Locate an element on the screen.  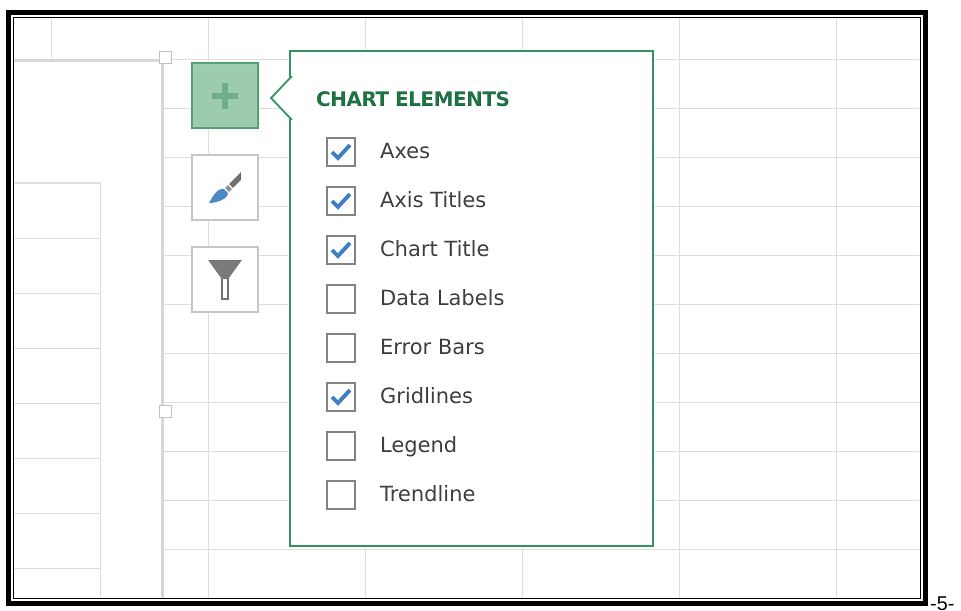
checkbox-label: Trendline is located at coordinates (428, 494).